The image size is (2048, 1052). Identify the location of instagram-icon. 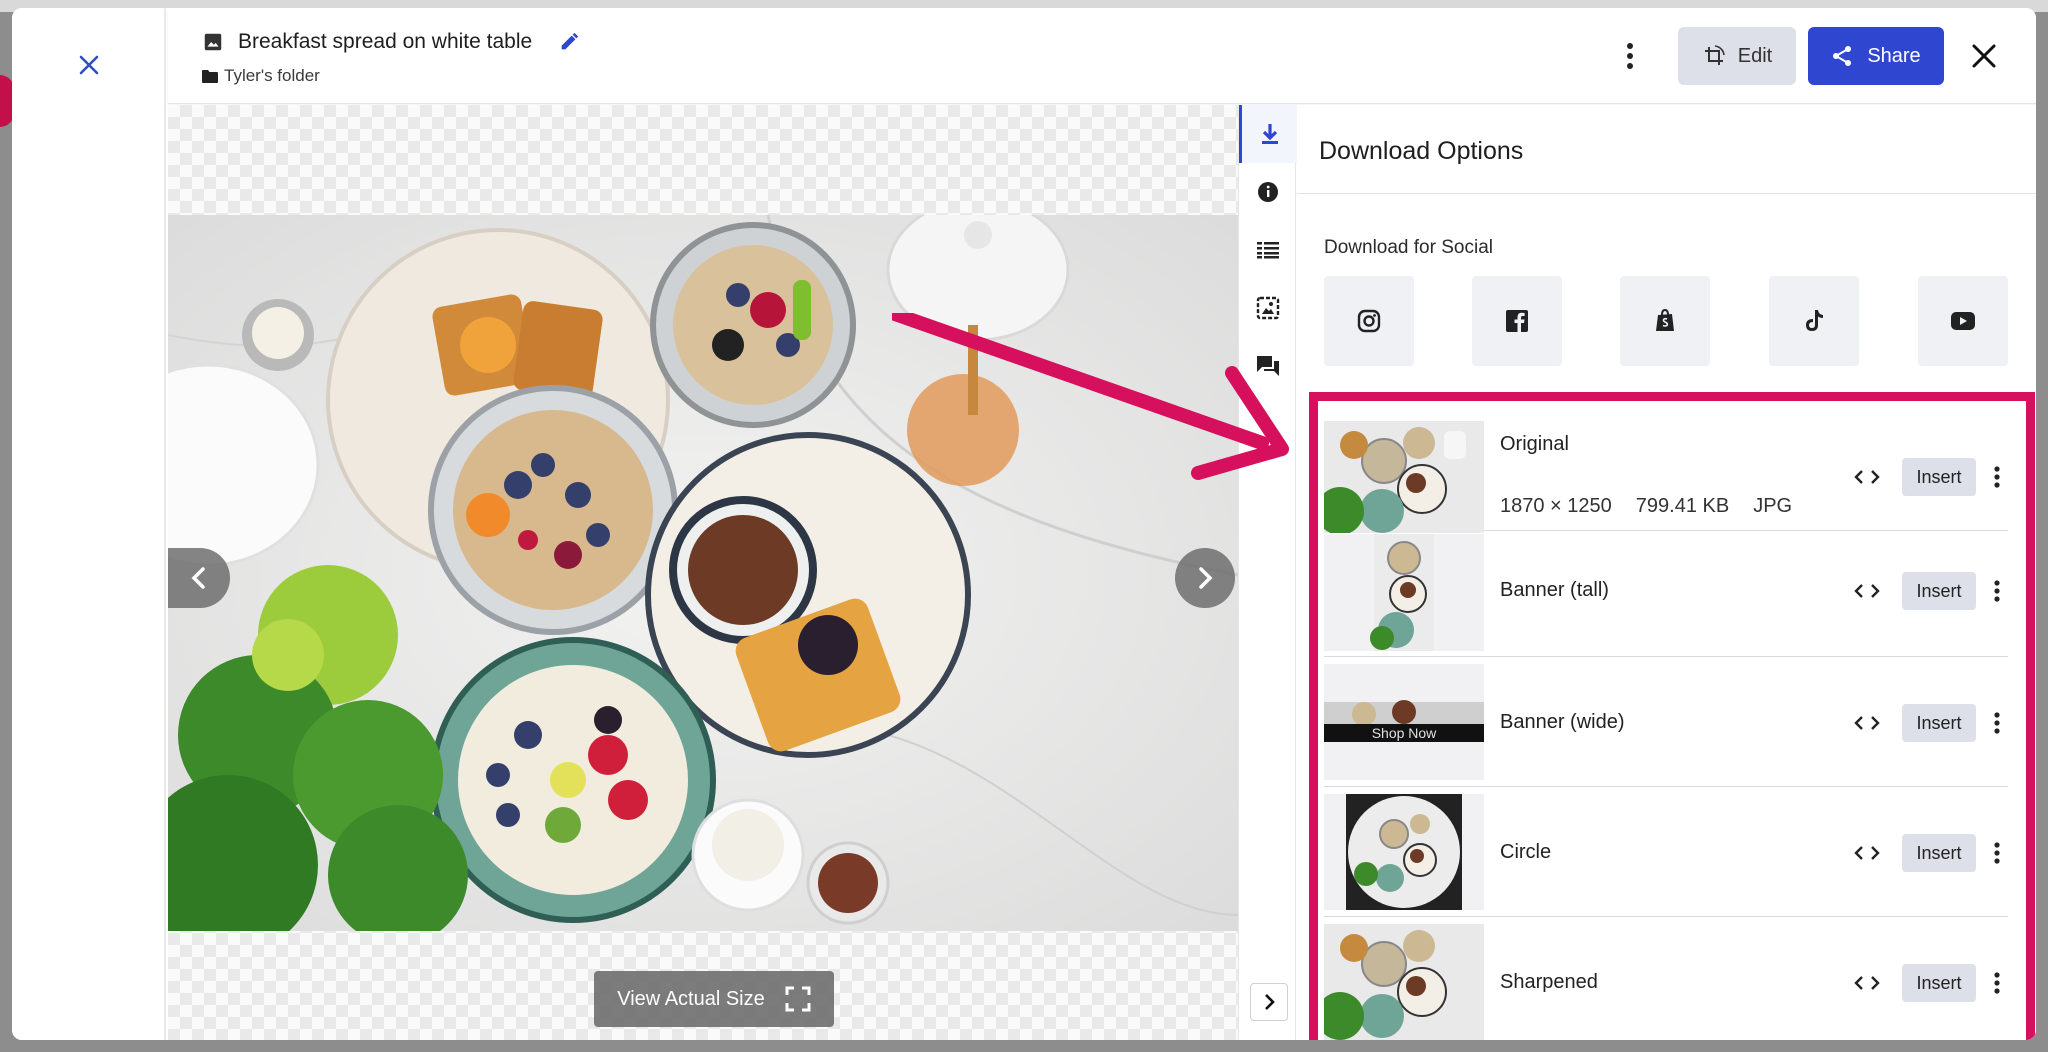
(1369, 321).